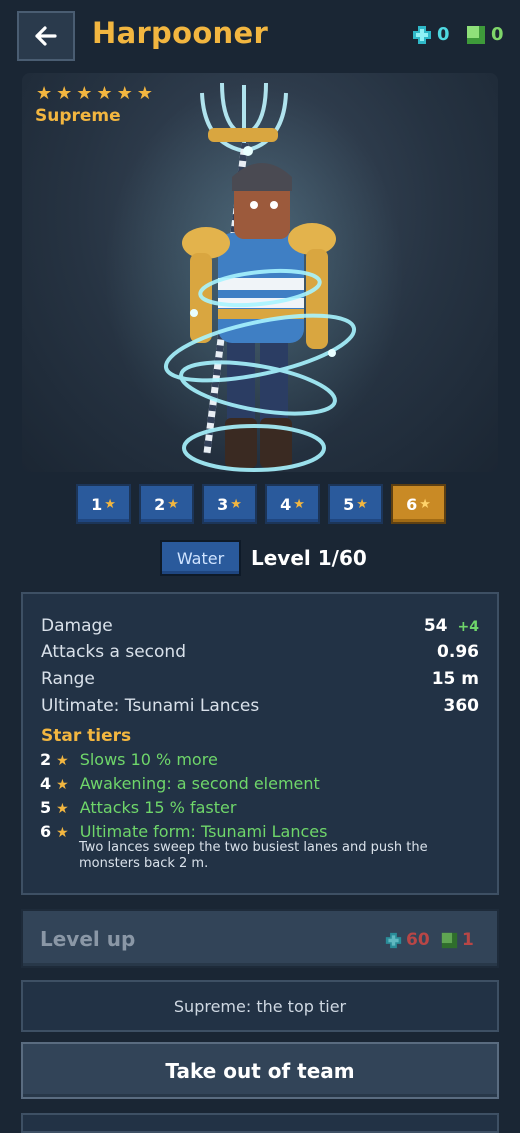  I want to click on tier-perk-text: Slows 10 % more, so click(148, 759).